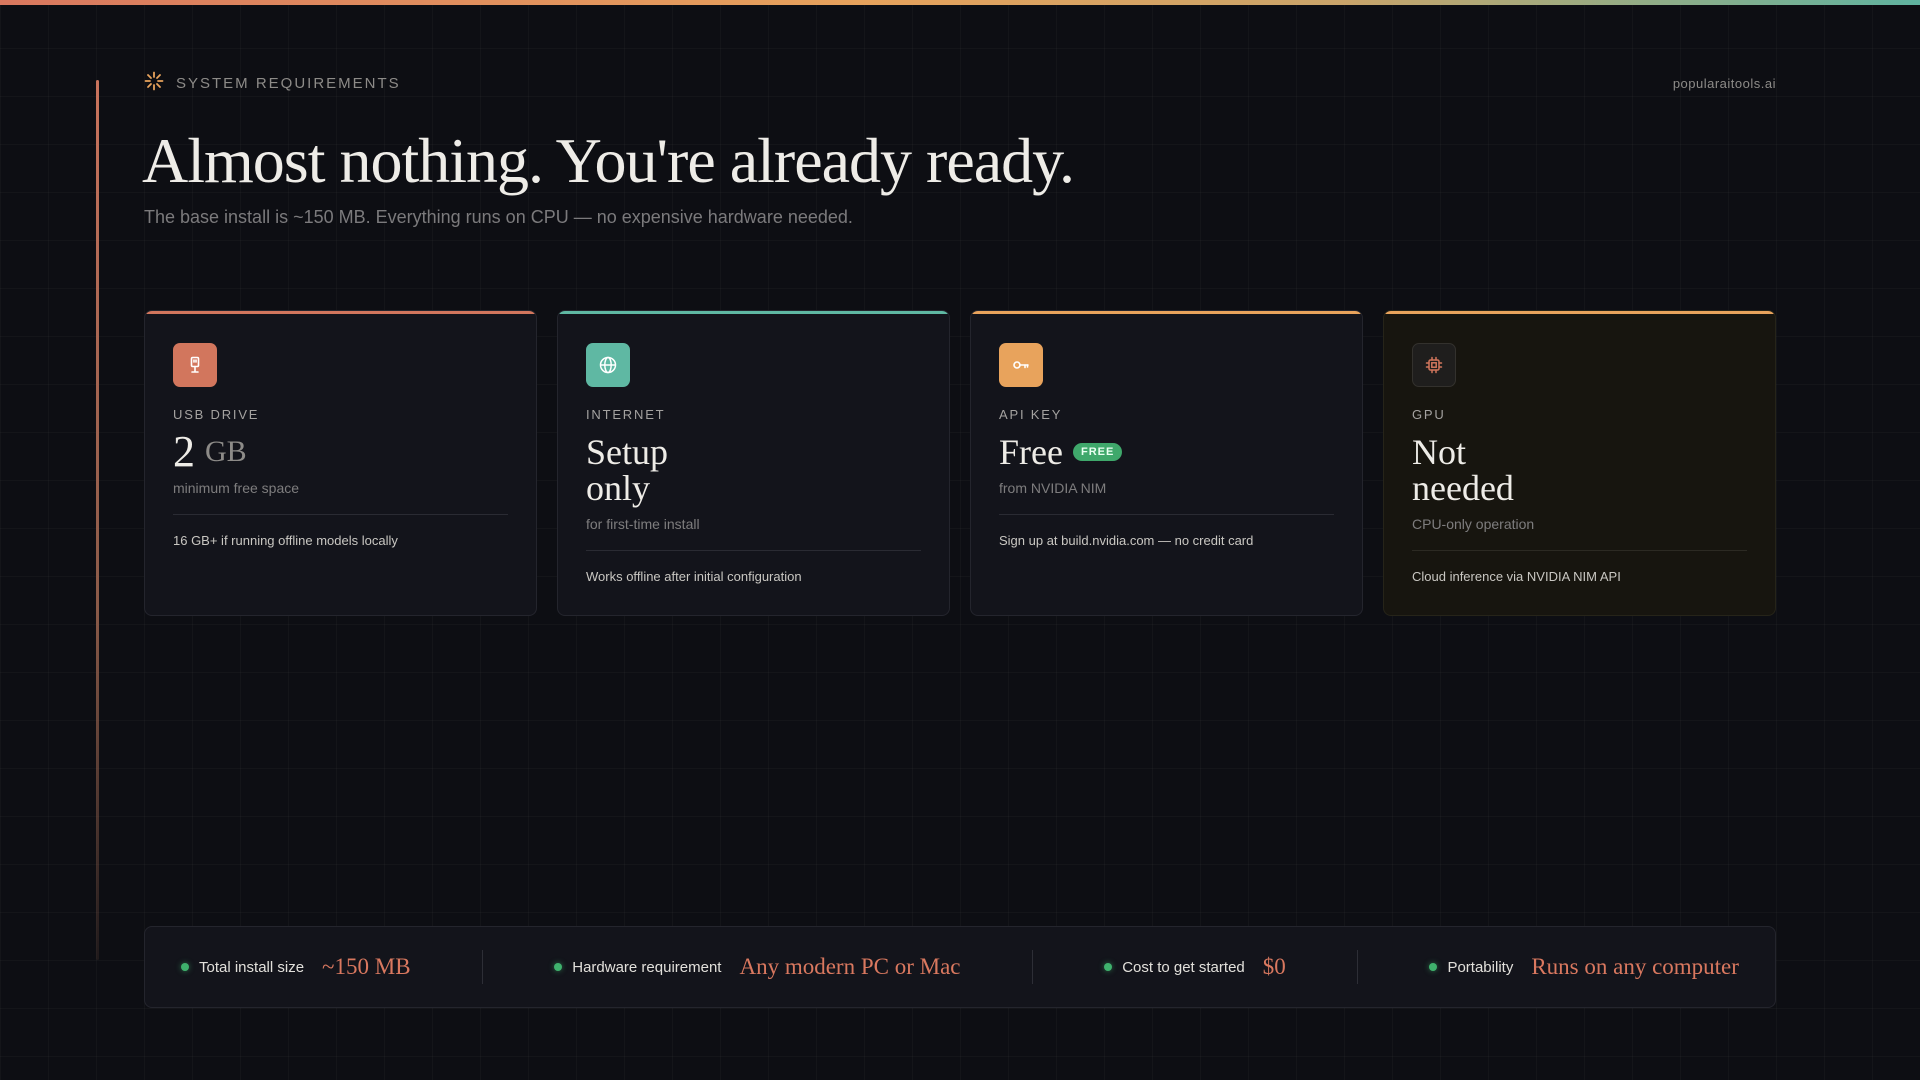 The width and height of the screenshot is (1920, 1080). What do you see at coordinates (1635, 966) in the screenshot?
I see `stat-value: Runs on any computer` at bounding box center [1635, 966].